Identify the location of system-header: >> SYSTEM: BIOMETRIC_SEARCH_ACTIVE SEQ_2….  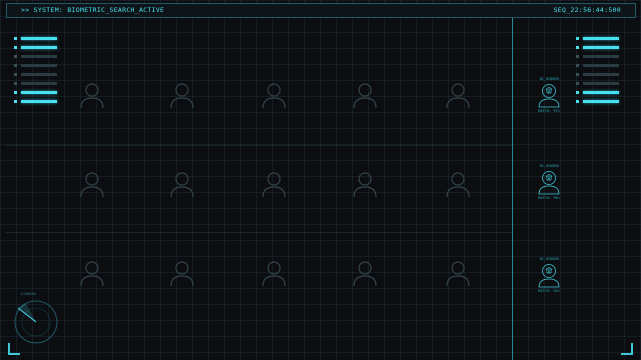
(321, 10).